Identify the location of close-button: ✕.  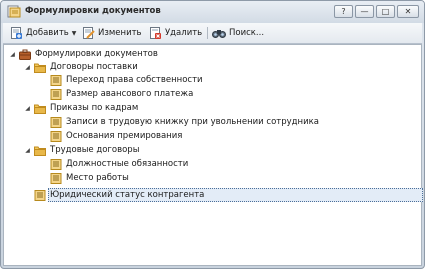
(408, 11).